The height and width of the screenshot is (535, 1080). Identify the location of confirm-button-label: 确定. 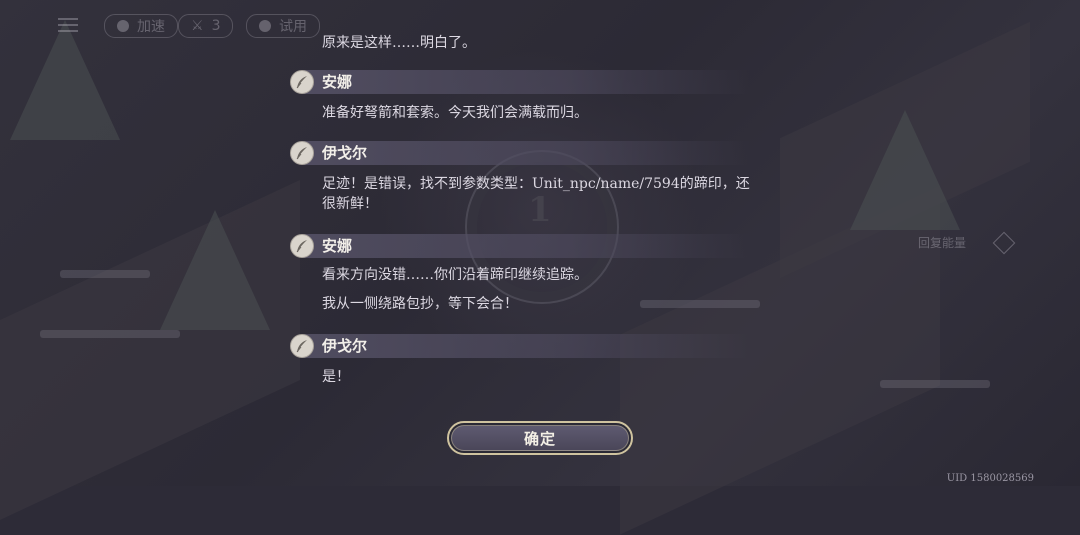
(539, 438).